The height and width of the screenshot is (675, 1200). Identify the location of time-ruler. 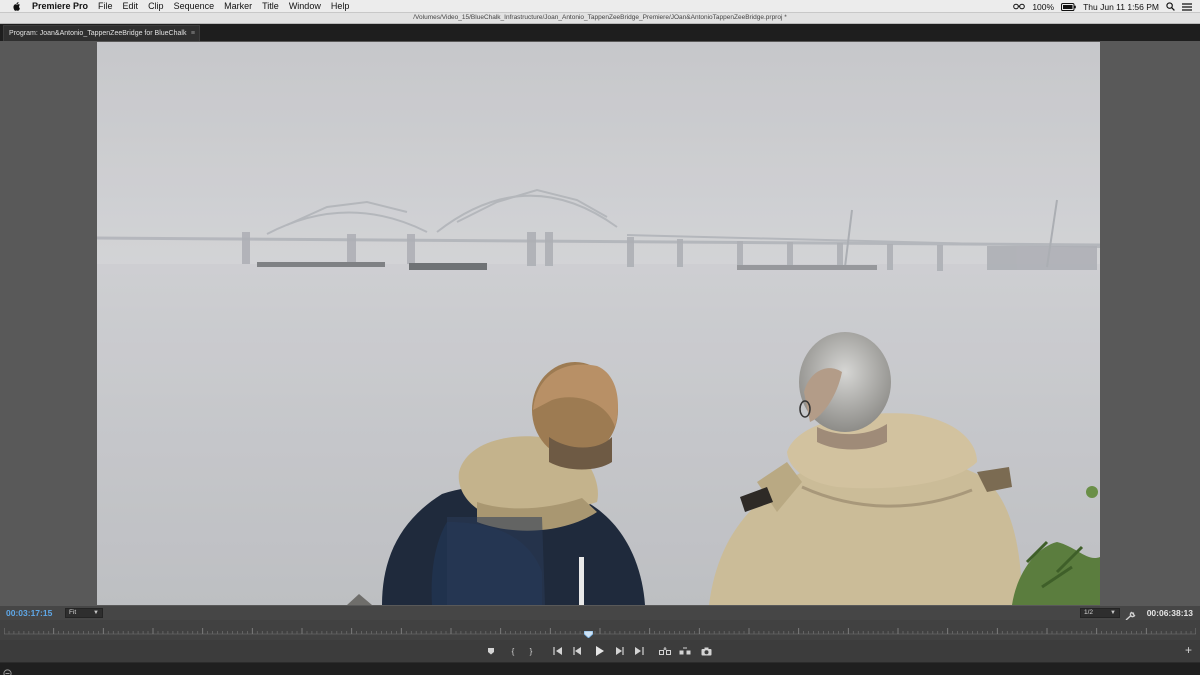
(600, 630).